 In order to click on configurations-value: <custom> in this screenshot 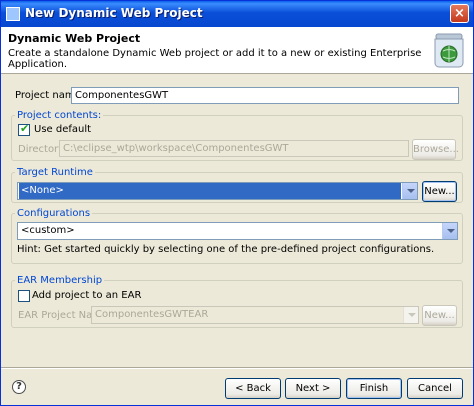, I will do `click(48, 230)`.